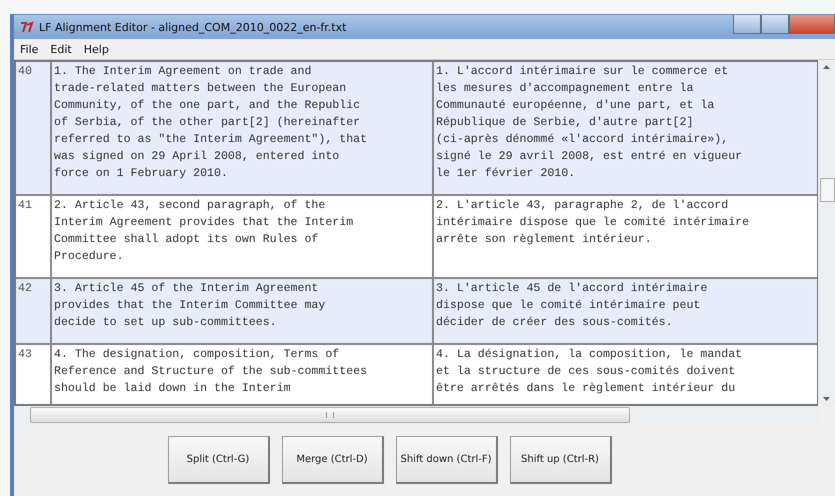  I want to click on target-cell-text: 2. L'article 43, paragraphe 2, de l'accord intérimaire dispose que le comité intérimaire arrête son règlement intérieur., so click(592, 223).